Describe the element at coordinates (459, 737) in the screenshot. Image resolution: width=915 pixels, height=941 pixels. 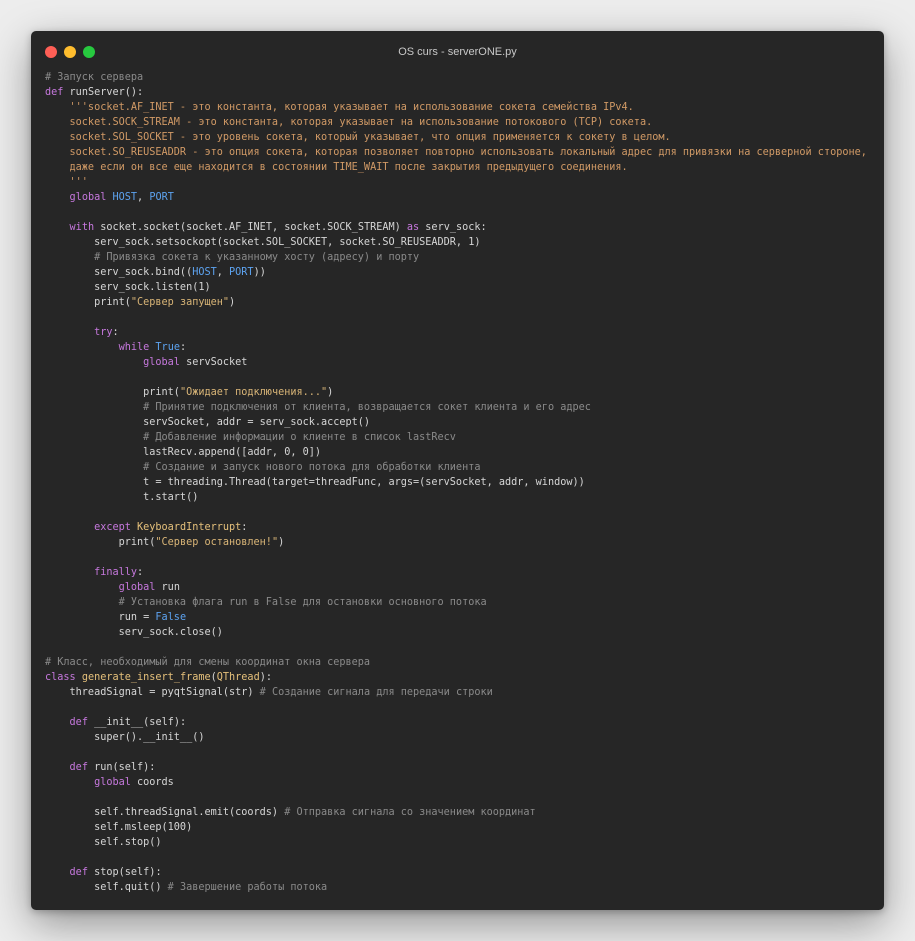
I see `code-line: super().__init__()` at that location.